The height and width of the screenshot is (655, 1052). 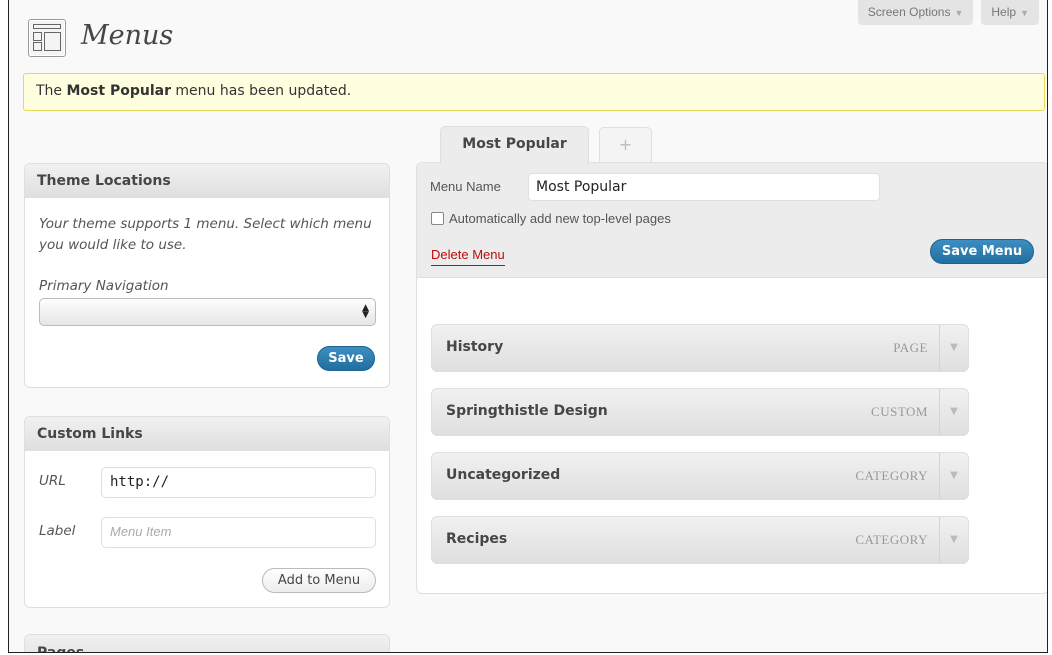 What do you see at coordinates (51, 91) in the screenshot?
I see `notice-prefix: The` at bounding box center [51, 91].